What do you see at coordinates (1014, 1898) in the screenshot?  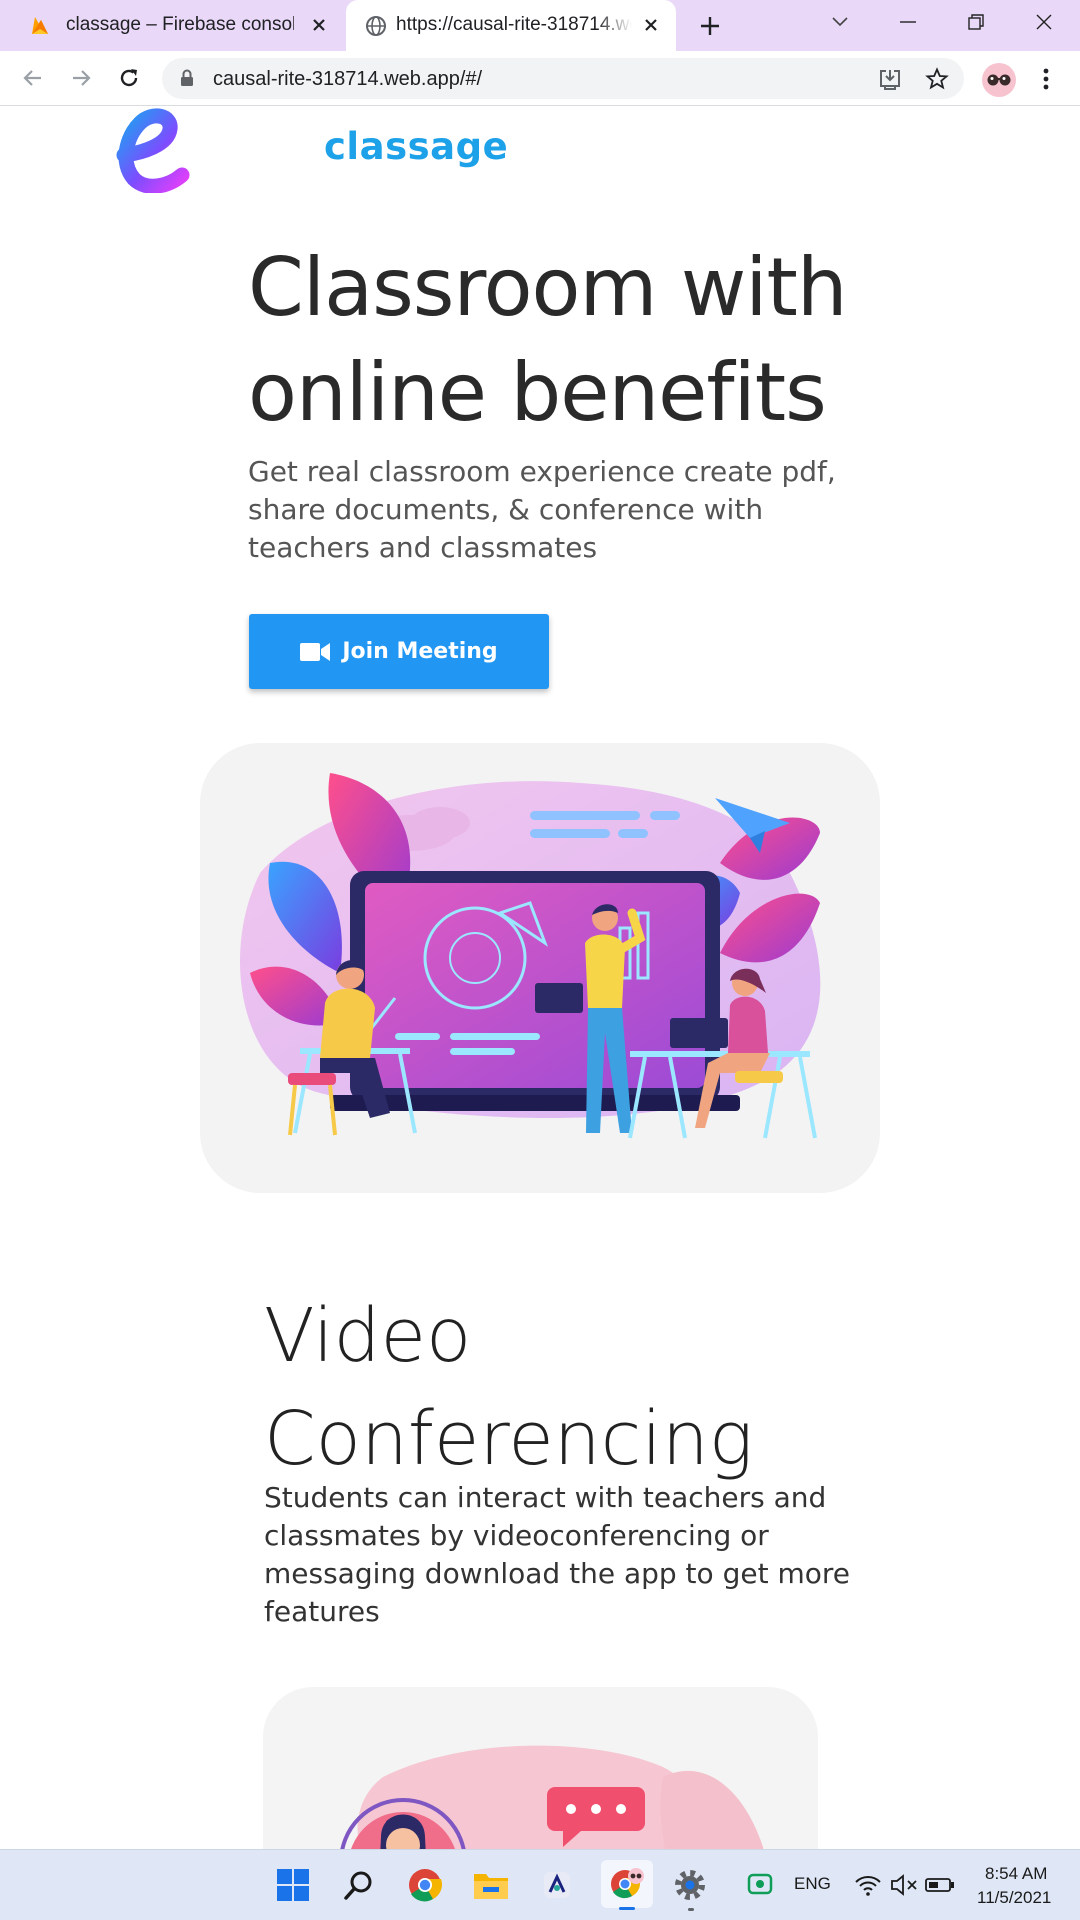 I see `clock-date: 11/5/2021` at bounding box center [1014, 1898].